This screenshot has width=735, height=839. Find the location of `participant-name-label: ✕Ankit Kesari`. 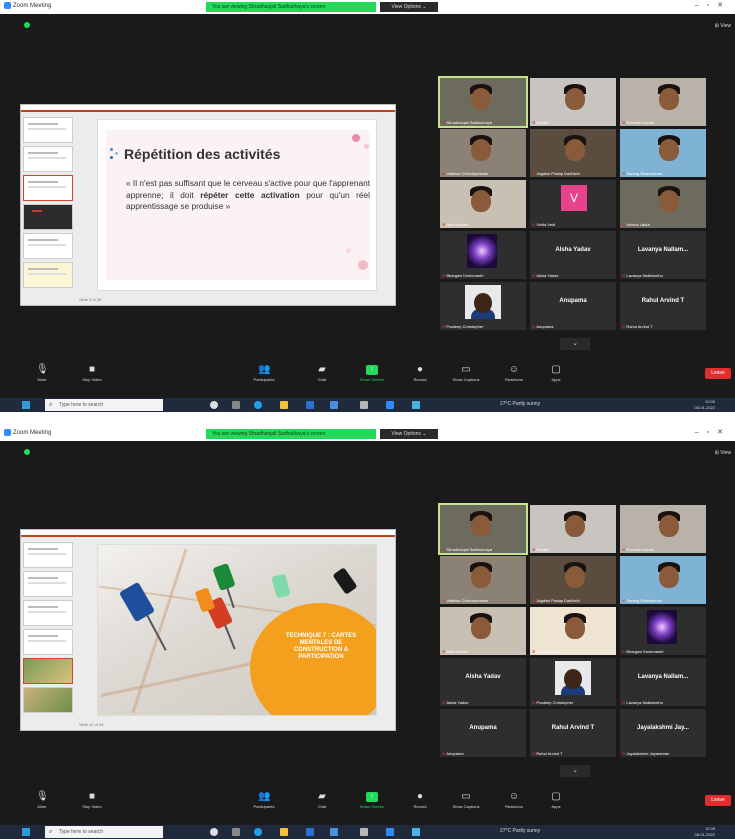

participant-name-label: ✕Ankit Kesari is located at coordinates (455, 224).